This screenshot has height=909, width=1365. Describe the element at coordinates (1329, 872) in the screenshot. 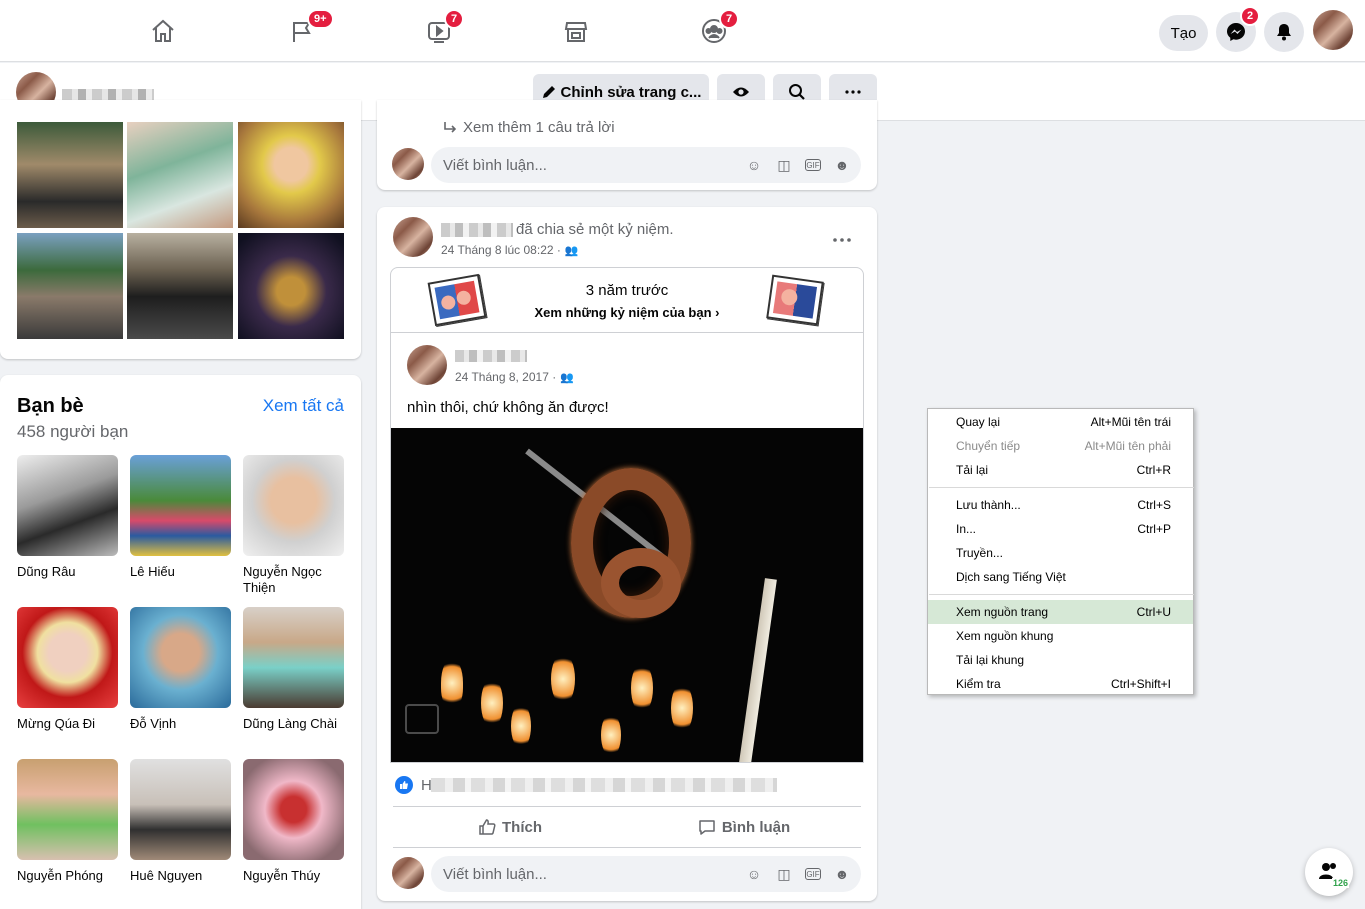

I see `contacts-button: 126` at that location.